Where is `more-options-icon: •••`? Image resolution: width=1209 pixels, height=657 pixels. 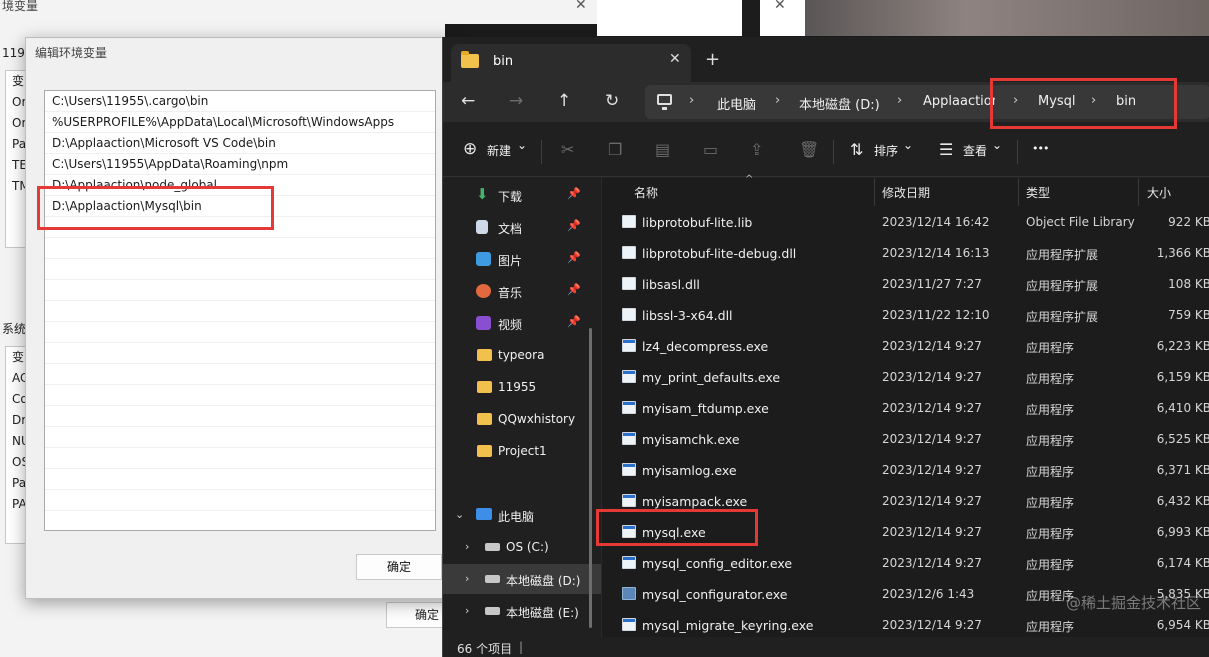
more-options-icon: ••• is located at coordinates (1040, 148).